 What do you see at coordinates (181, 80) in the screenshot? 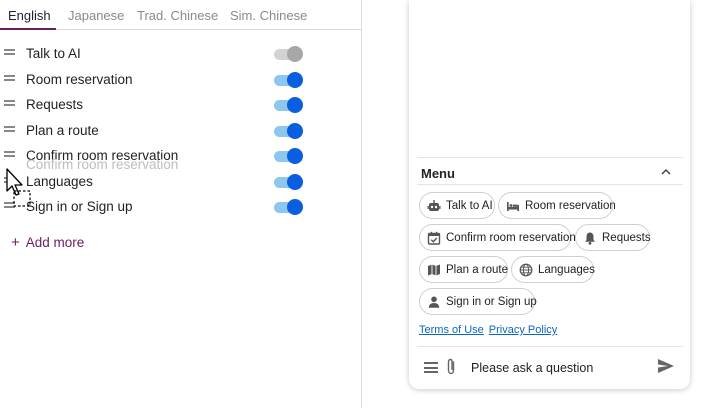
I see `menu-item-row: Room reservation` at bounding box center [181, 80].